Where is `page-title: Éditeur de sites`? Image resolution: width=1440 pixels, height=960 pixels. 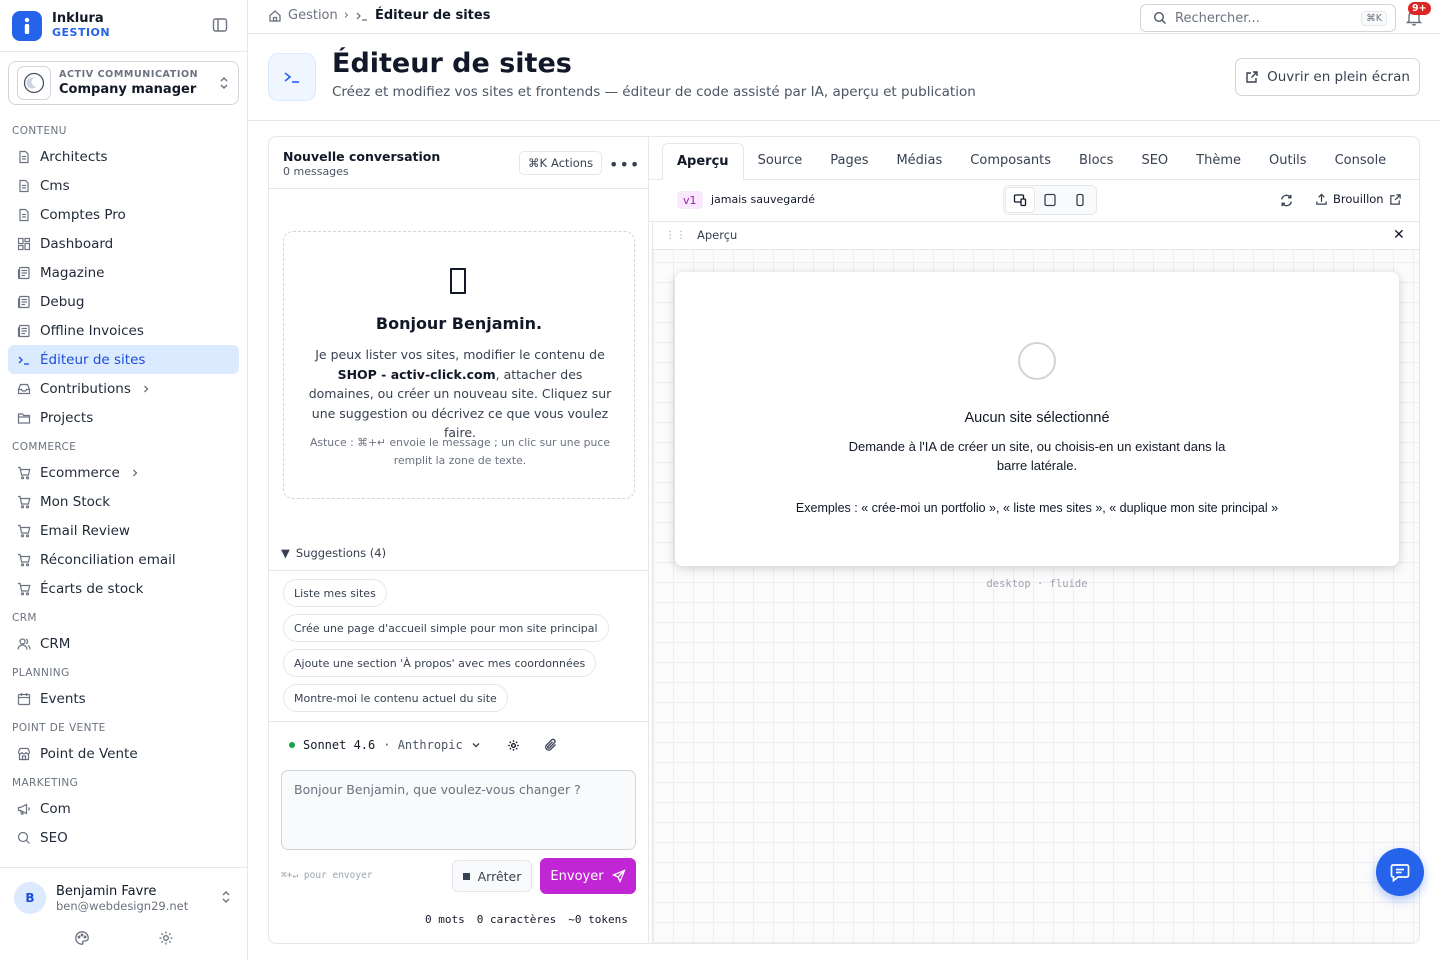
page-title: Éditeur de sites is located at coordinates (452, 63).